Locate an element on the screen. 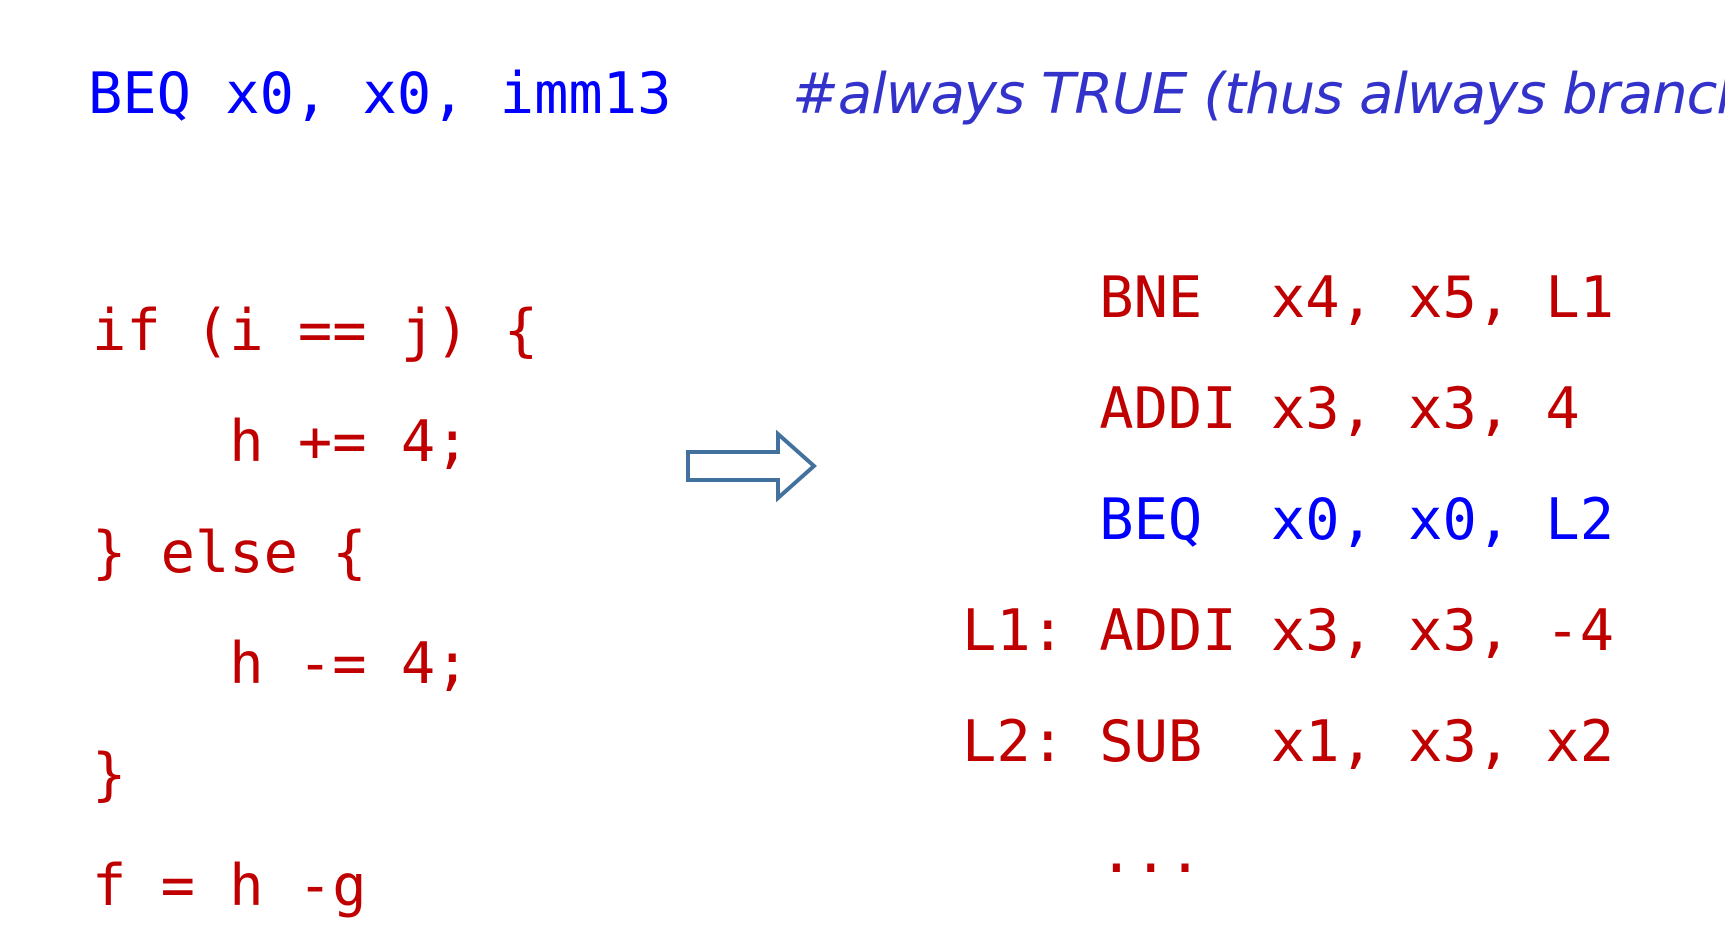  asm-label: L2: is located at coordinates (1013, 742).